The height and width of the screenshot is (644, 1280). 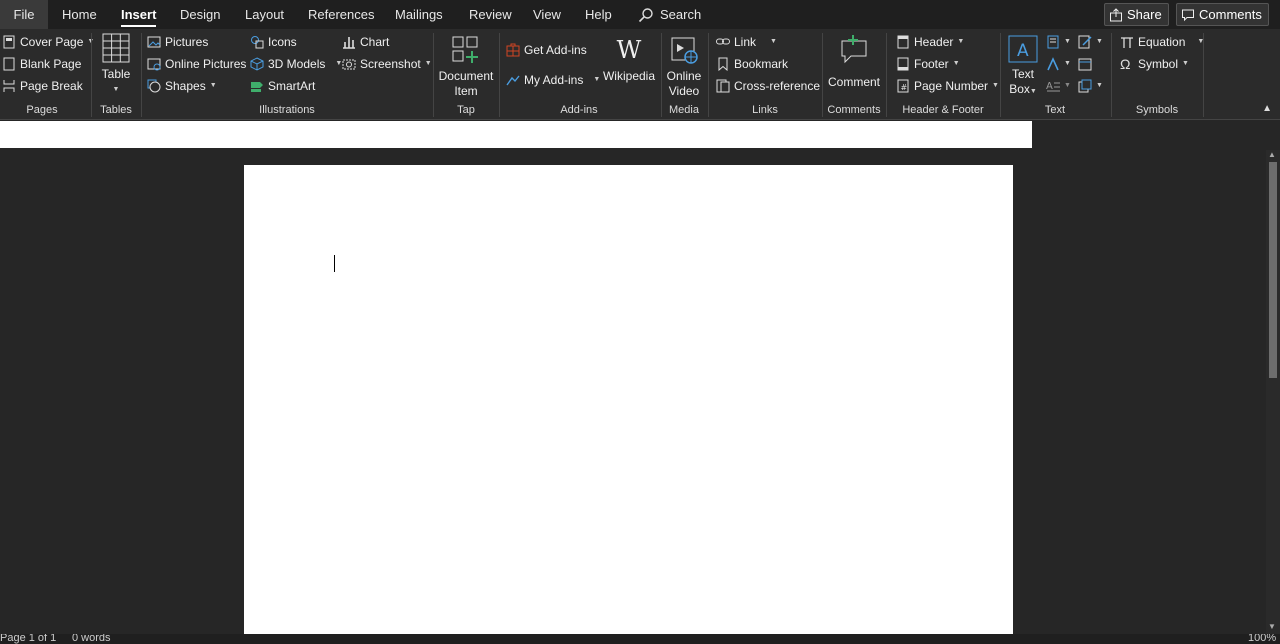 What do you see at coordinates (116, 65) in the screenshot?
I see `table-button: Table ▼` at bounding box center [116, 65].